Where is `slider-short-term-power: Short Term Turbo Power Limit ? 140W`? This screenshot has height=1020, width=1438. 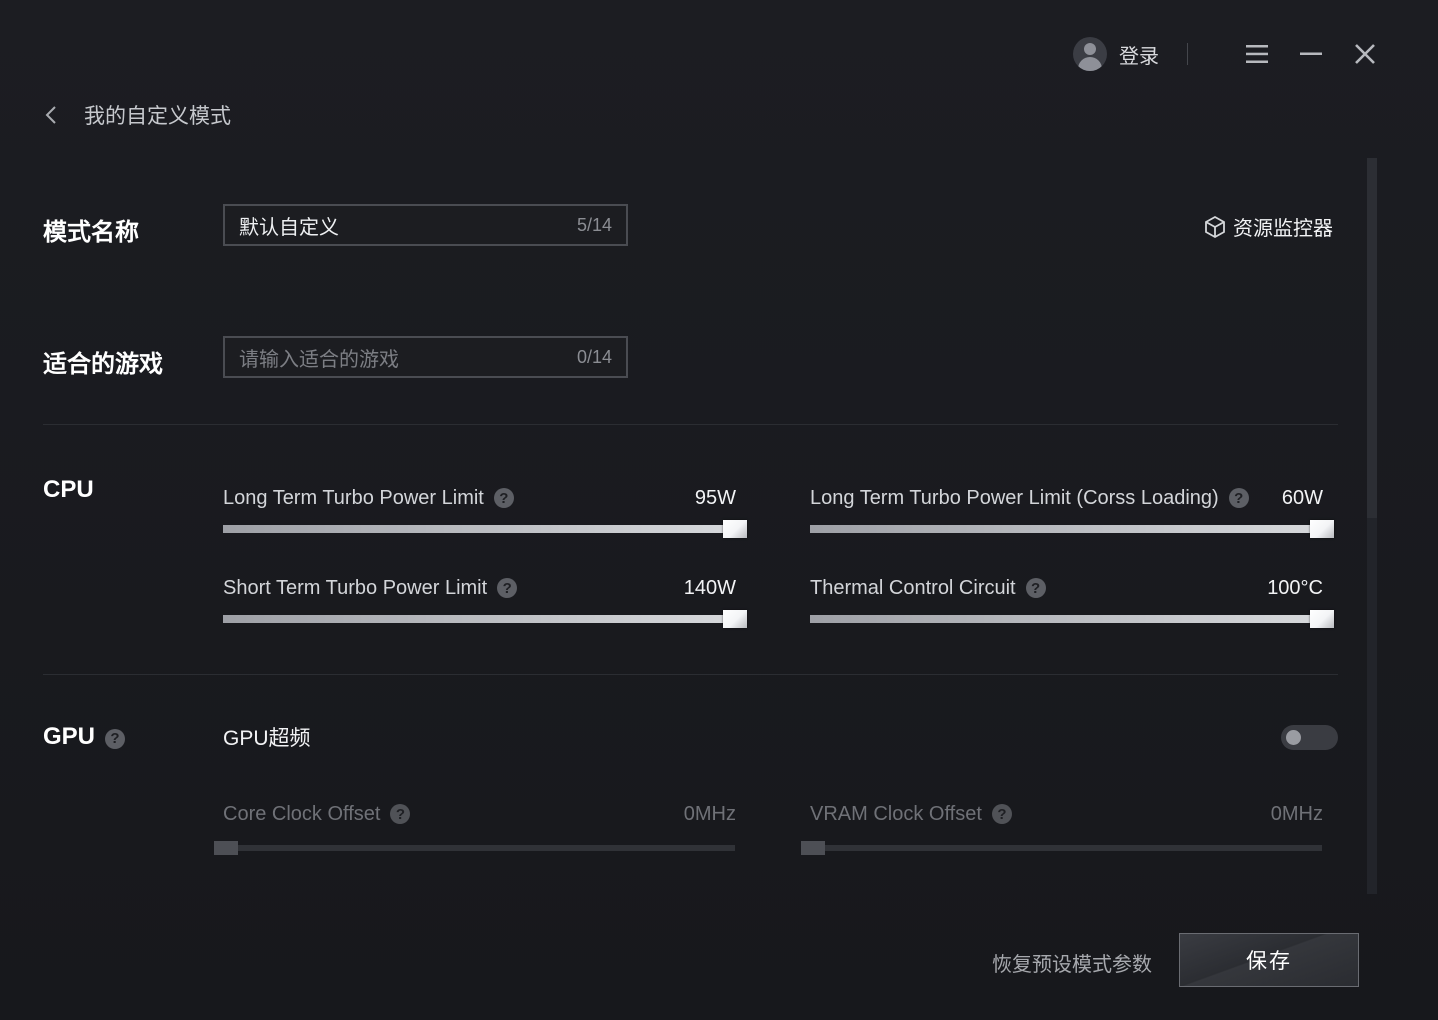
slider-short-term-power: Short Term Turbo Power Limit ? 140W is located at coordinates (485, 600).